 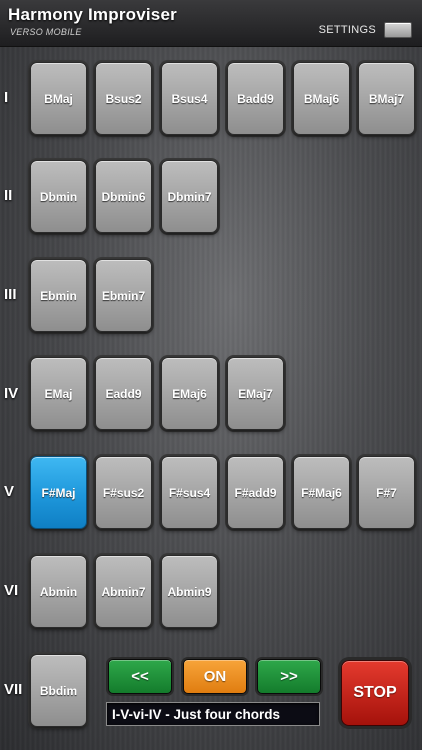 What do you see at coordinates (140, 676) in the screenshot?
I see `previous-progression-button: <<` at bounding box center [140, 676].